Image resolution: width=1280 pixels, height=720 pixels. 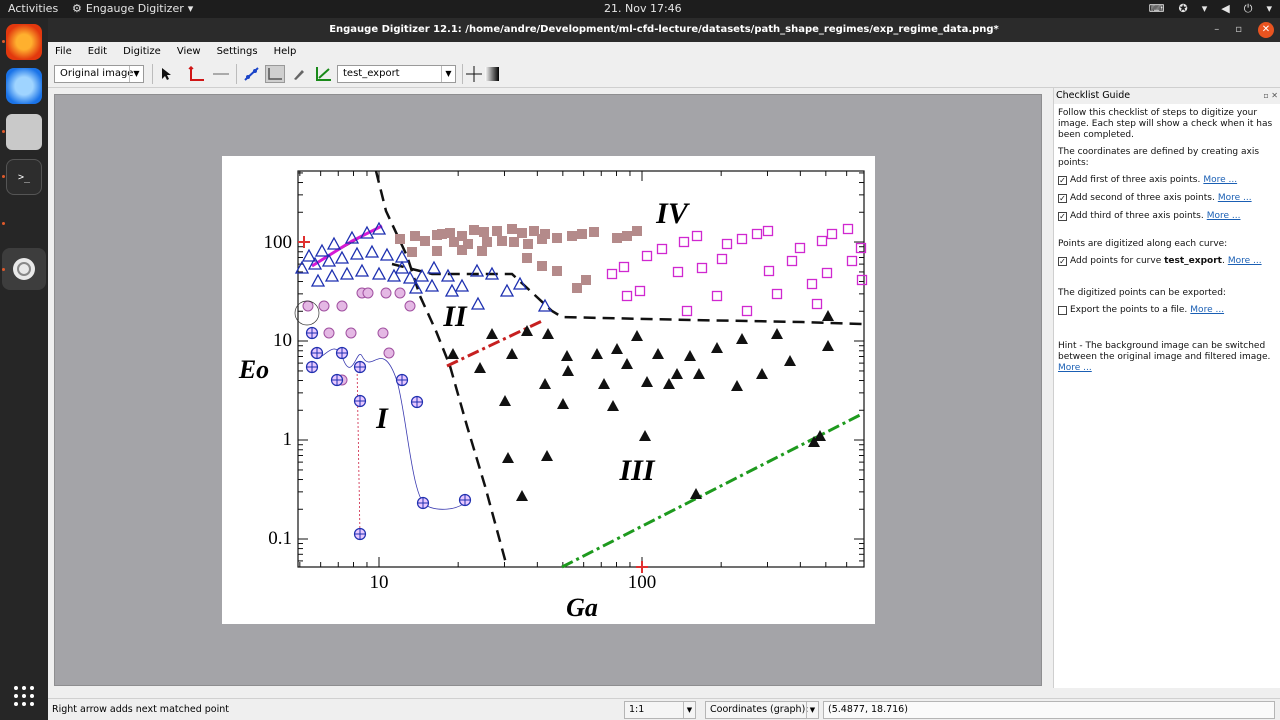 What do you see at coordinates (63, 51) in the screenshot?
I see `menu-file: File` at bounding box center [63, 51].